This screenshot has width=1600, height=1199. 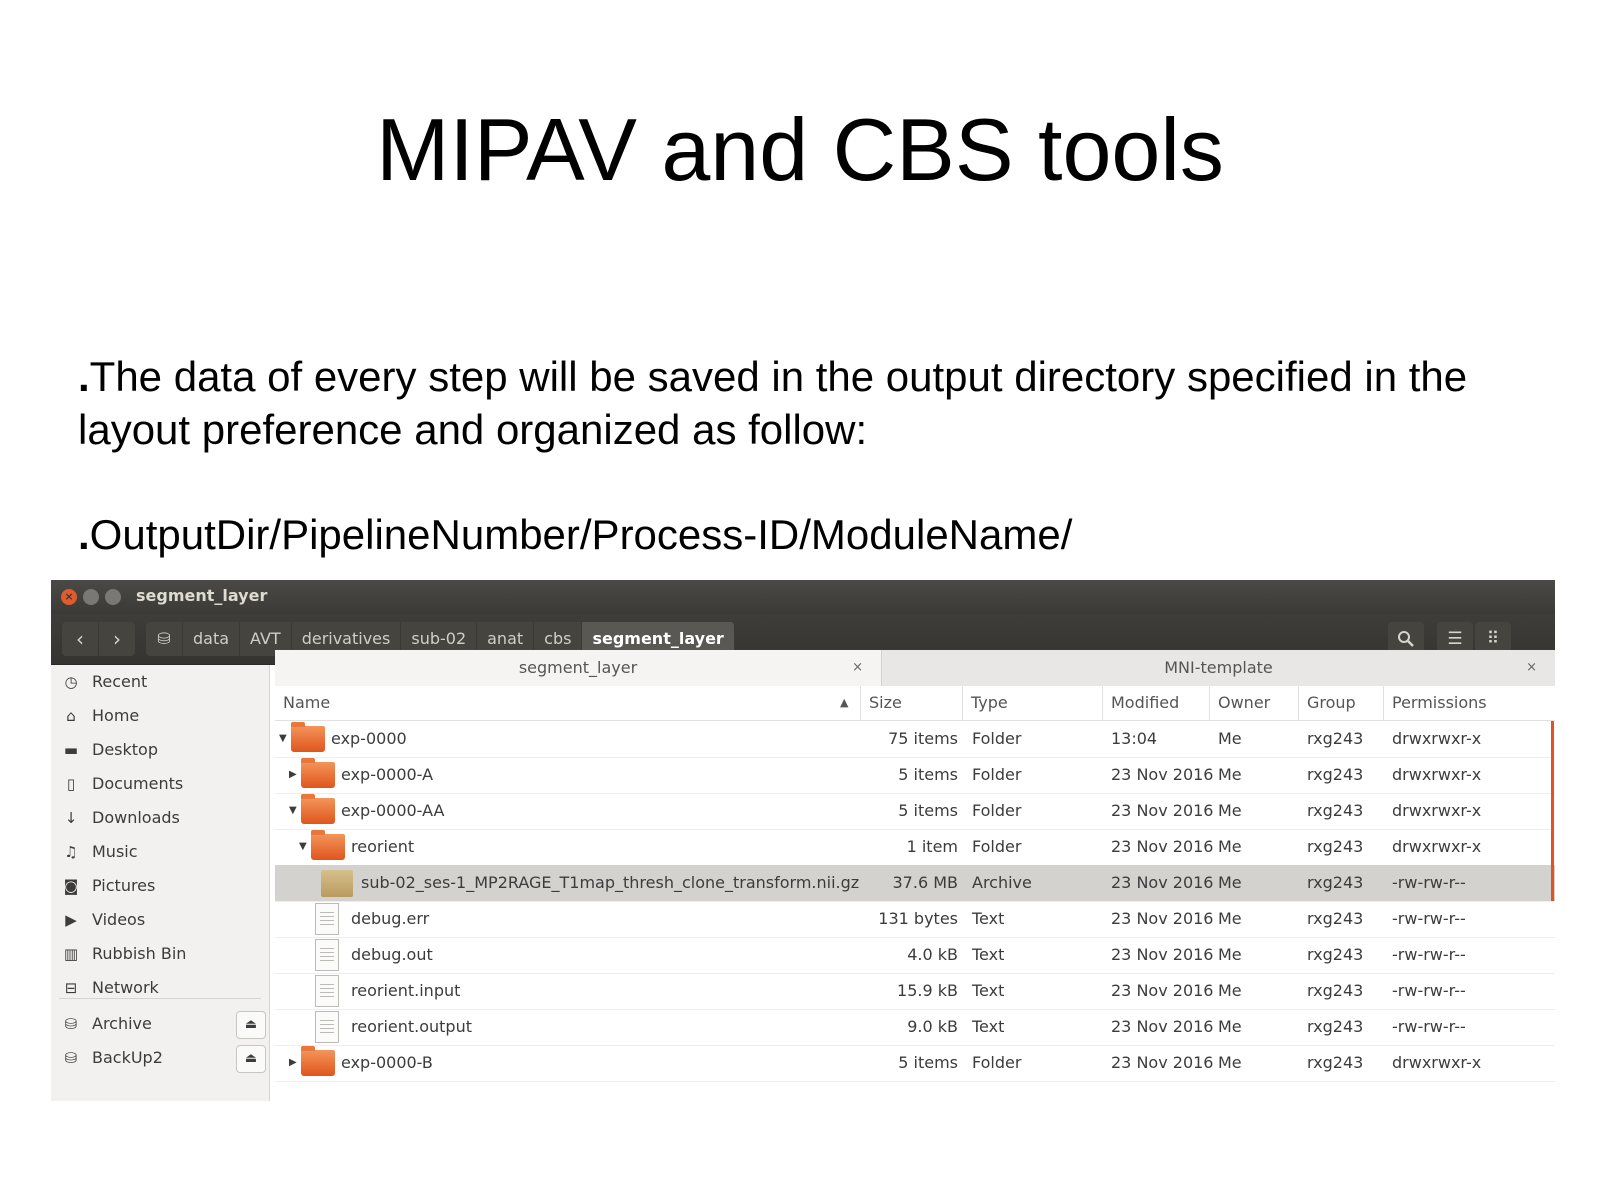 What do you see at coordinates (160, 988) in the screenshot?
I see `sidebar-item-network: ⊟ Network` at bounding box center [160, 988].